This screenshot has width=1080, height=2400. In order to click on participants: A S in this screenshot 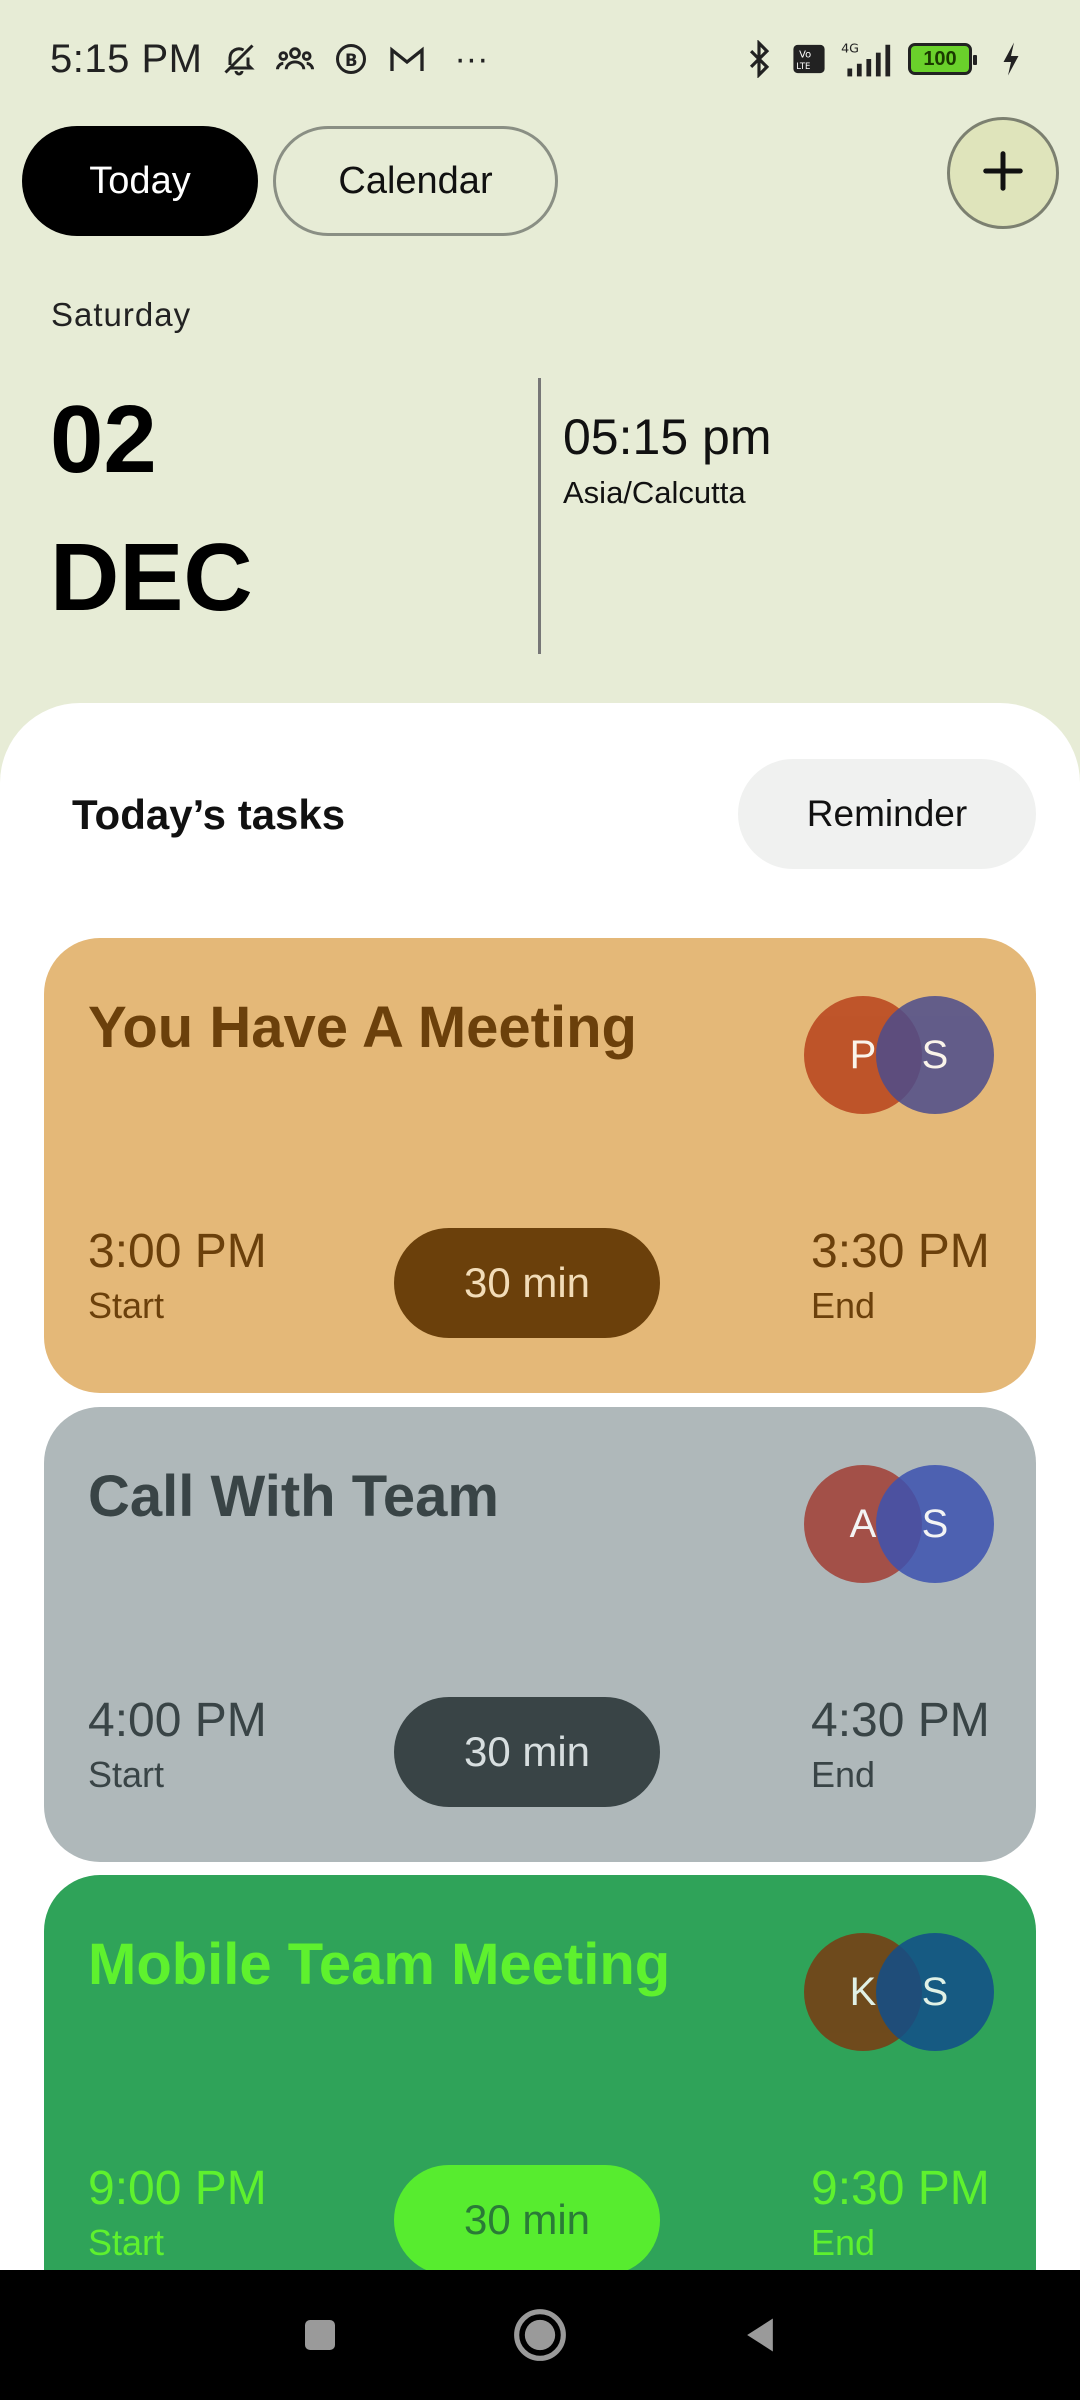, I will do `click(899, 1525)`.